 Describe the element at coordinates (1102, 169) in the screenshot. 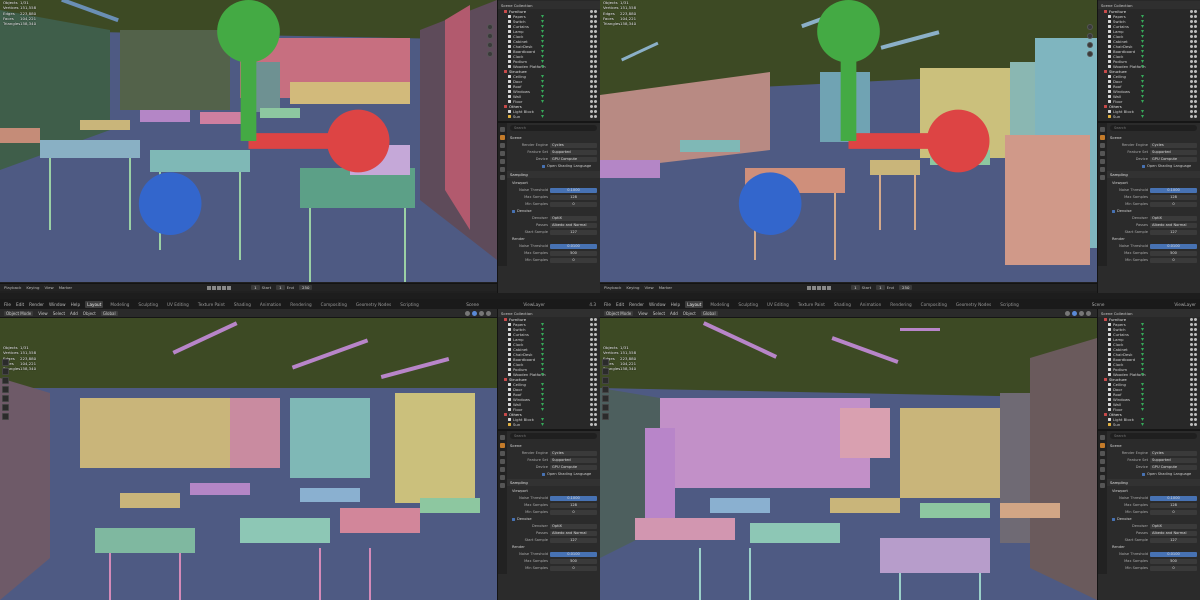

I see `world-tab-icon` at that location.